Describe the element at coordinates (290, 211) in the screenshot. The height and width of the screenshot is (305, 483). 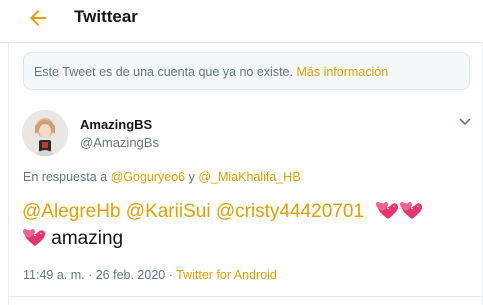
I see `tweet-mention-3: @cristy44420701` at that location.